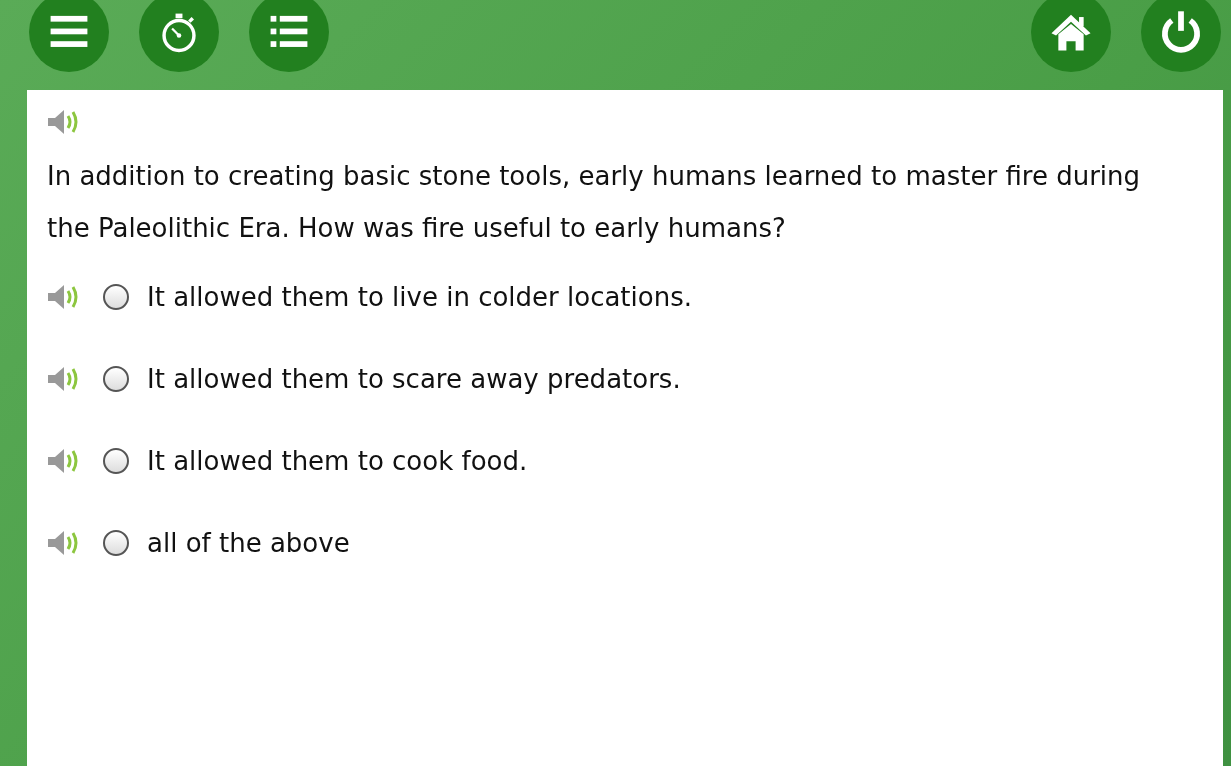  What do you see at coordinates (337, 461) in the screenshot?
I see `answer-option: It allowed them to cook food.` at bounding box center [337, 461].